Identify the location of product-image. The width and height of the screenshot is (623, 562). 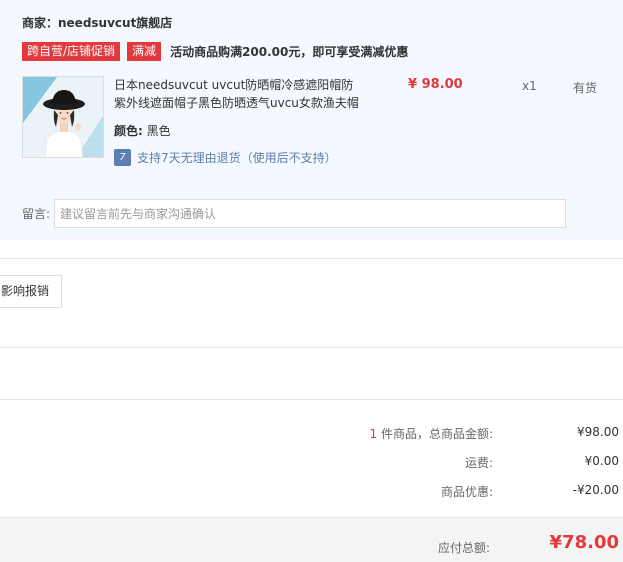
(63, 117).